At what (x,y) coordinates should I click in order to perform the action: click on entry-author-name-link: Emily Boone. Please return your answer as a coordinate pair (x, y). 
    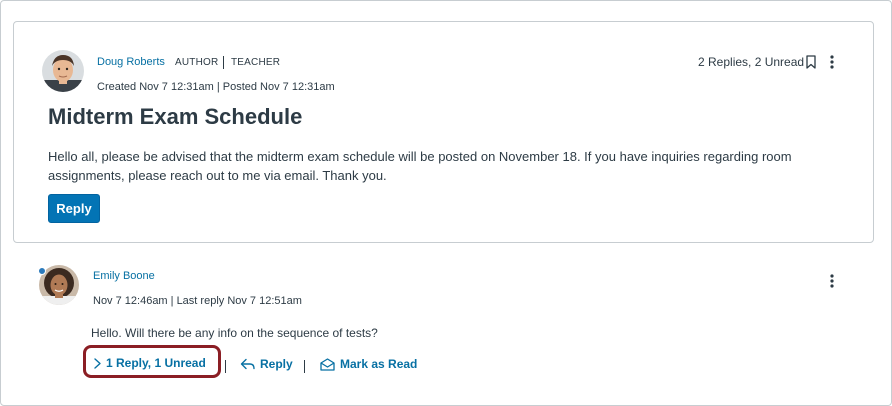
    Looking at the image, I should click on (124, 276).